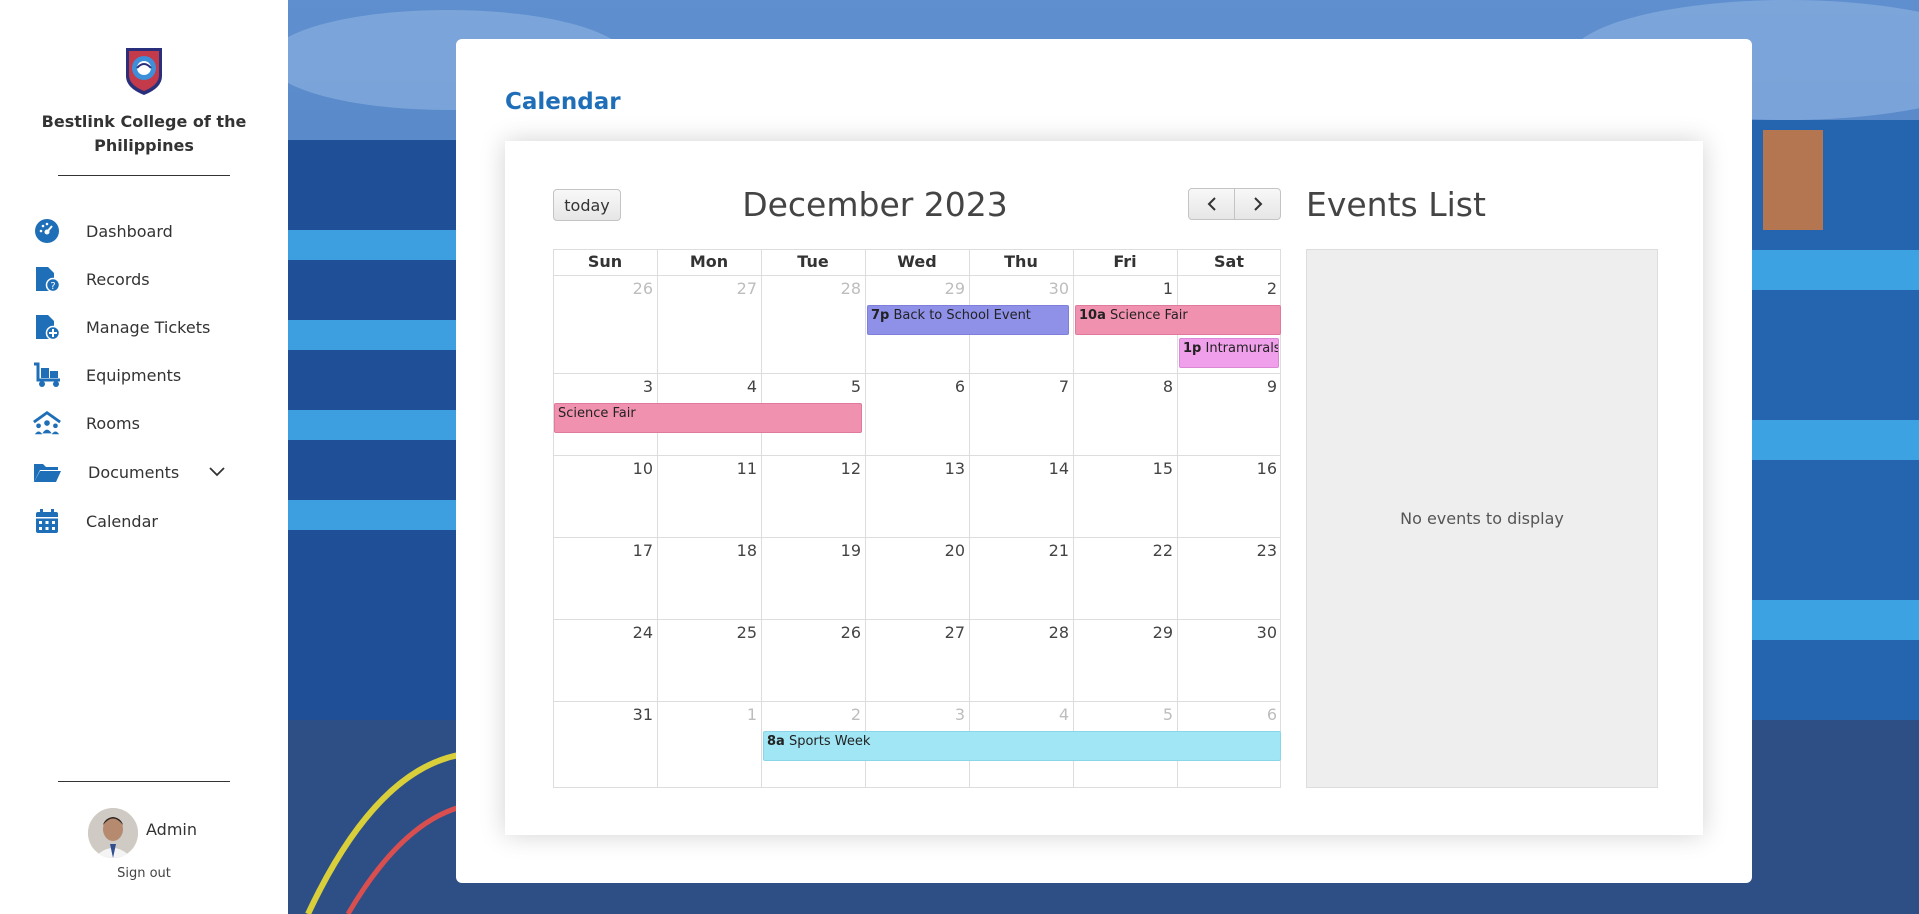 This screenshot has height=914, width=1919. I want to click on day-number: 17, so click(613, 550).